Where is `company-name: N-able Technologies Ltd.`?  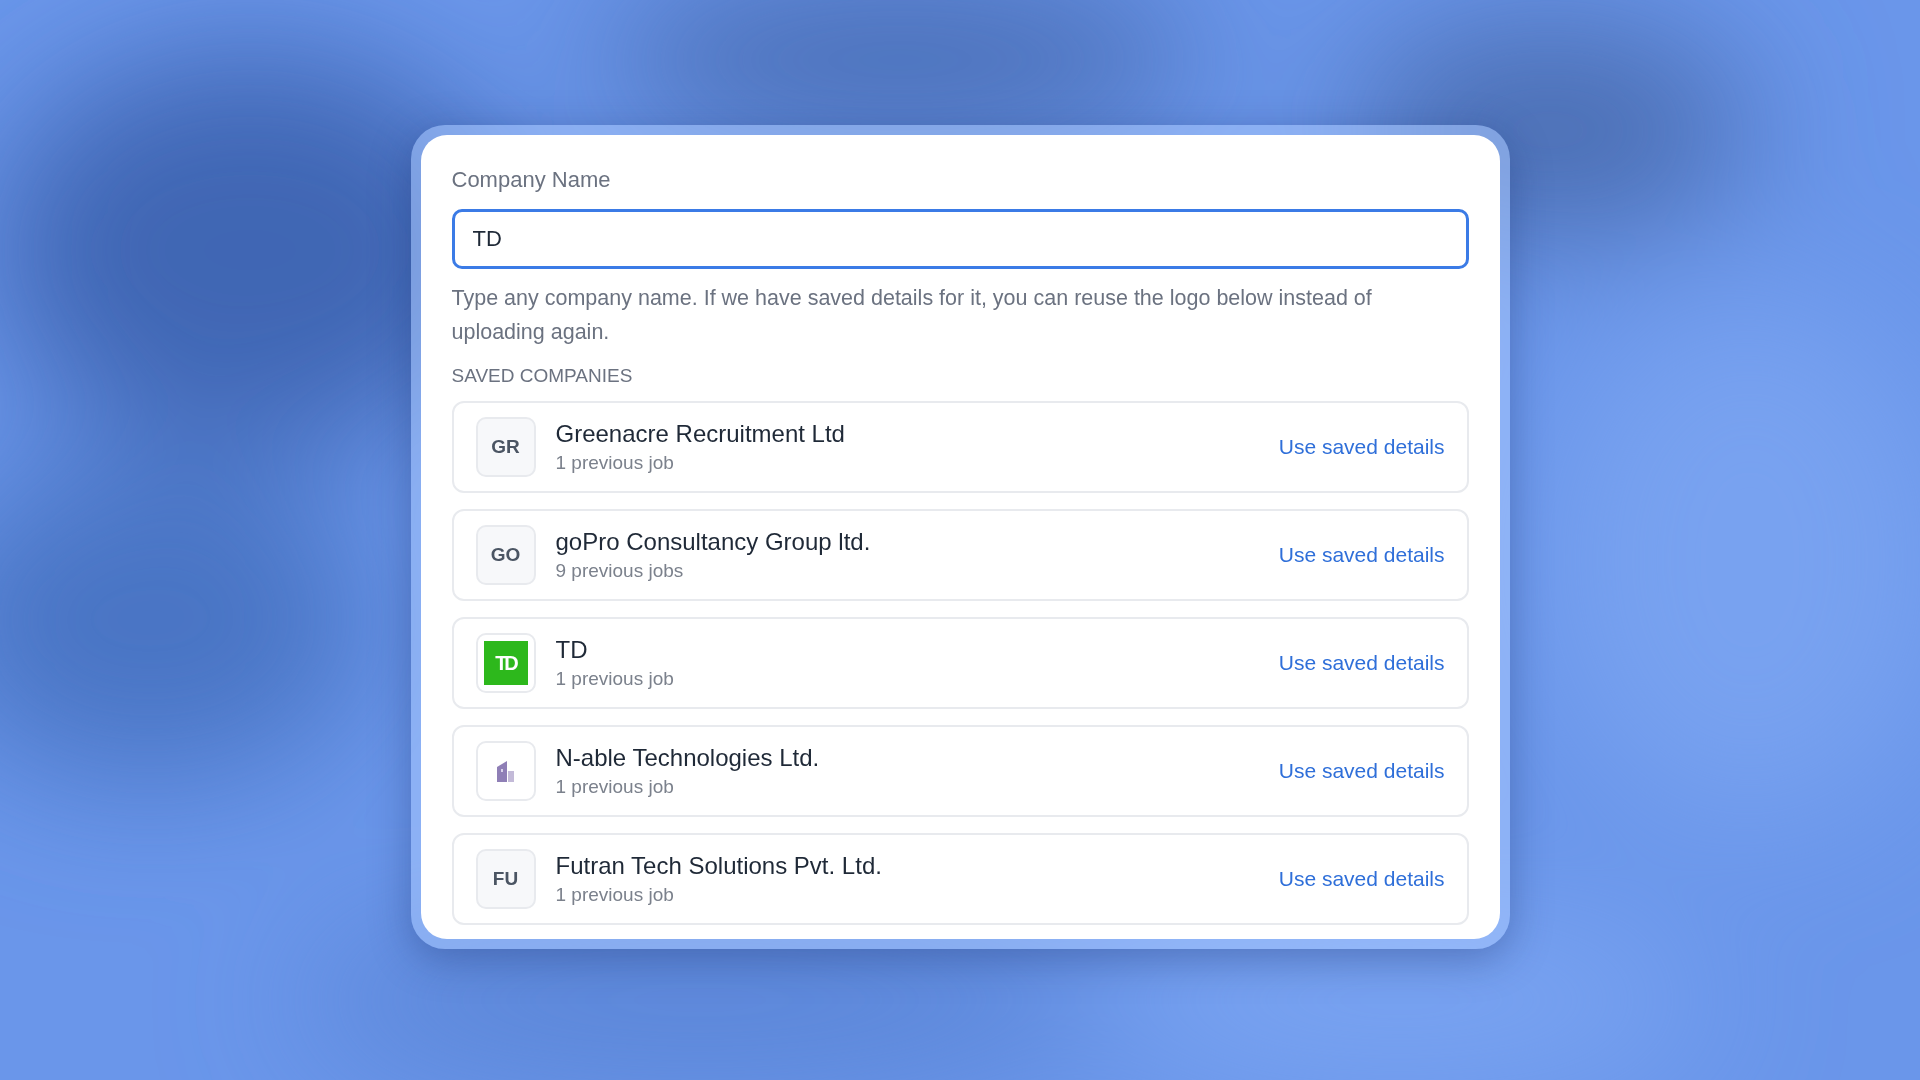 company-name: N-able Technologies Ltd. is located at coordinates (687, 758).